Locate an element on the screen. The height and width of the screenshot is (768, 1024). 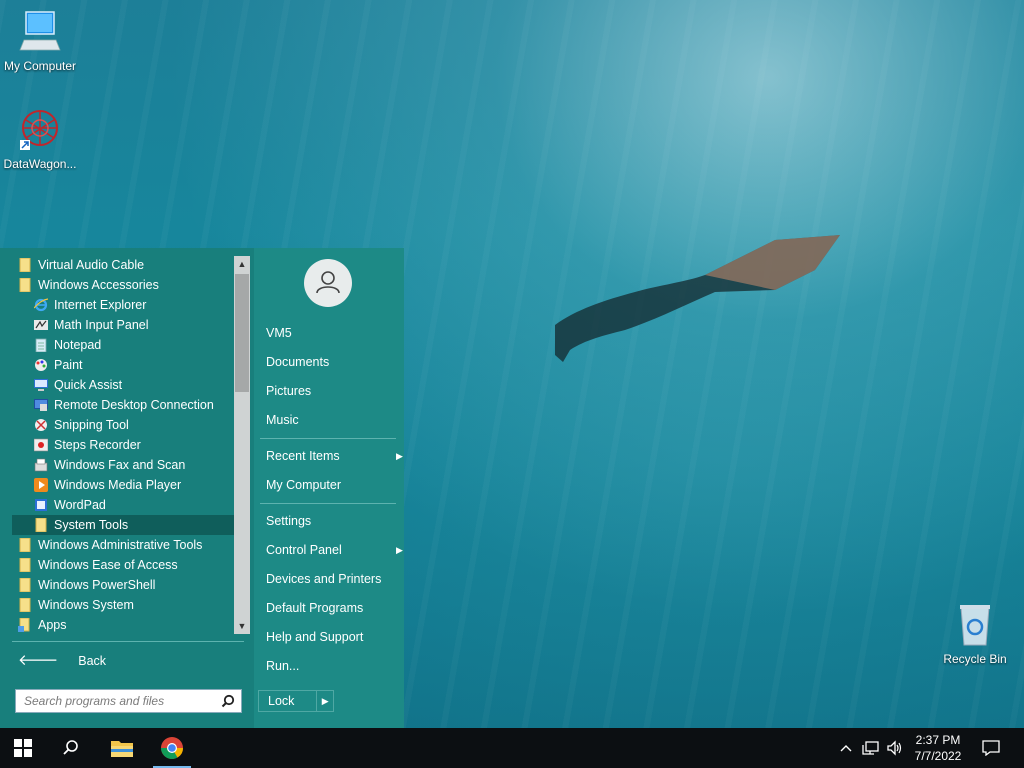
lock-button-group: Lock ▶ is located at coordinates (296, 701).